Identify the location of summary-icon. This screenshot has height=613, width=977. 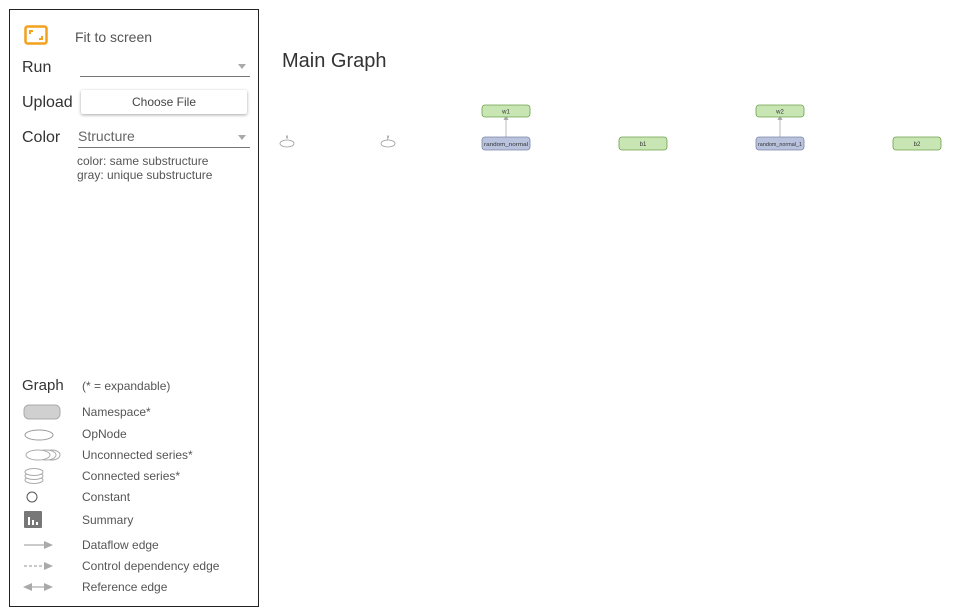
(33, 519).